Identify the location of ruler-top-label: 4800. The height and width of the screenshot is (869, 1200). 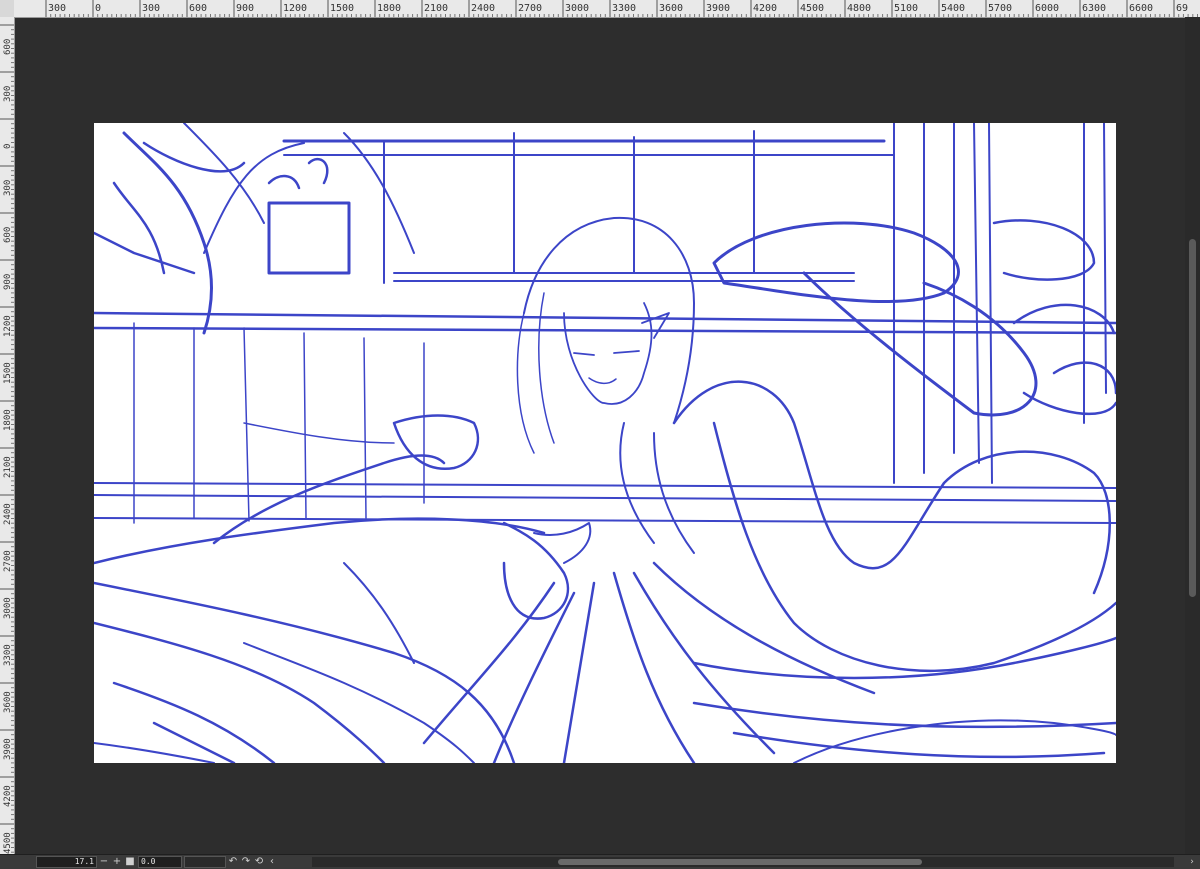
(859, 8).